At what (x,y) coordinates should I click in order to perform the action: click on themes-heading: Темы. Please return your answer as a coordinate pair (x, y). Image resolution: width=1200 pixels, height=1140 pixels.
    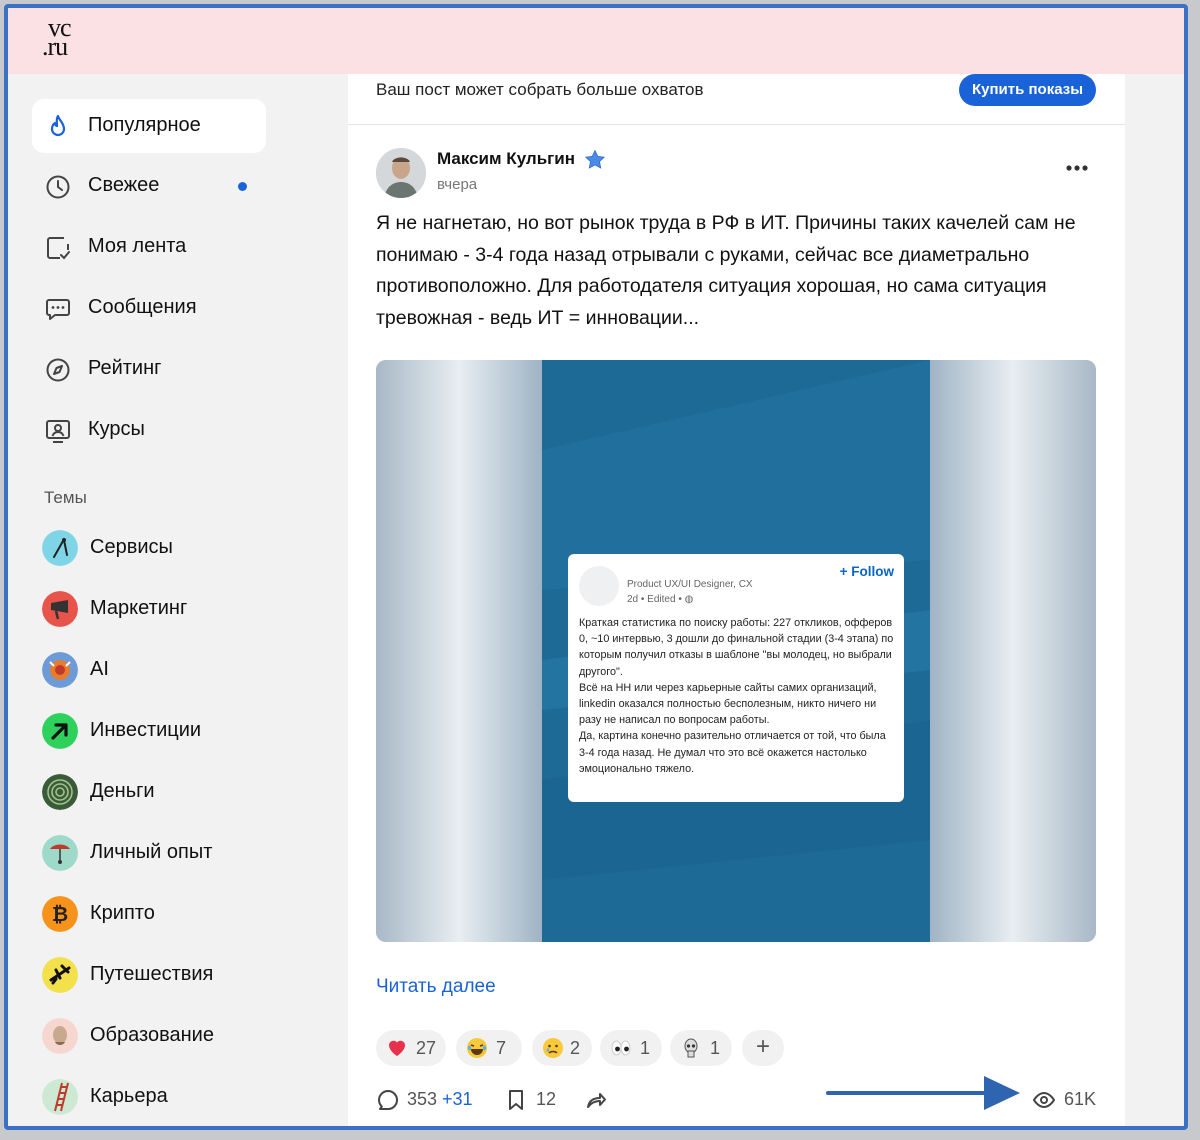
    Looking at the image, I should click on (65, 497).